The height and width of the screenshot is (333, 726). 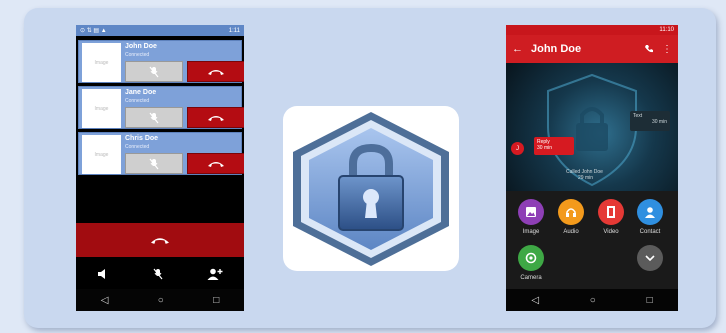 I want to click on status-icons-left: ⊙ ⇅ ▤ ▲, so click(x=93, y=31).